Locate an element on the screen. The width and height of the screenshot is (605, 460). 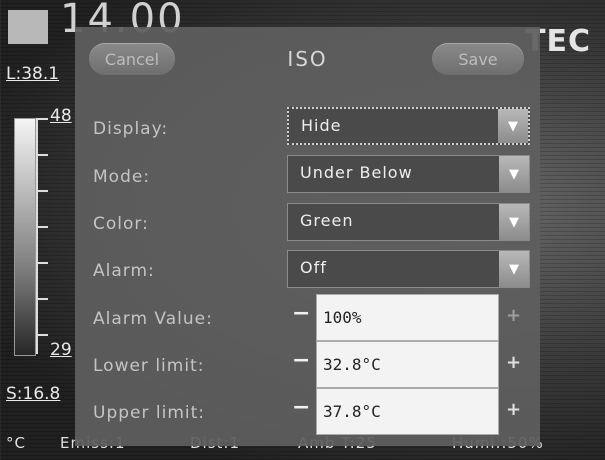
alarm-select: Off ▼ is located at coordinates (408, 269).